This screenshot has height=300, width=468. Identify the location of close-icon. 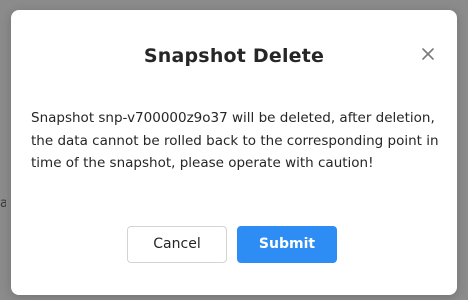
(428, 54).